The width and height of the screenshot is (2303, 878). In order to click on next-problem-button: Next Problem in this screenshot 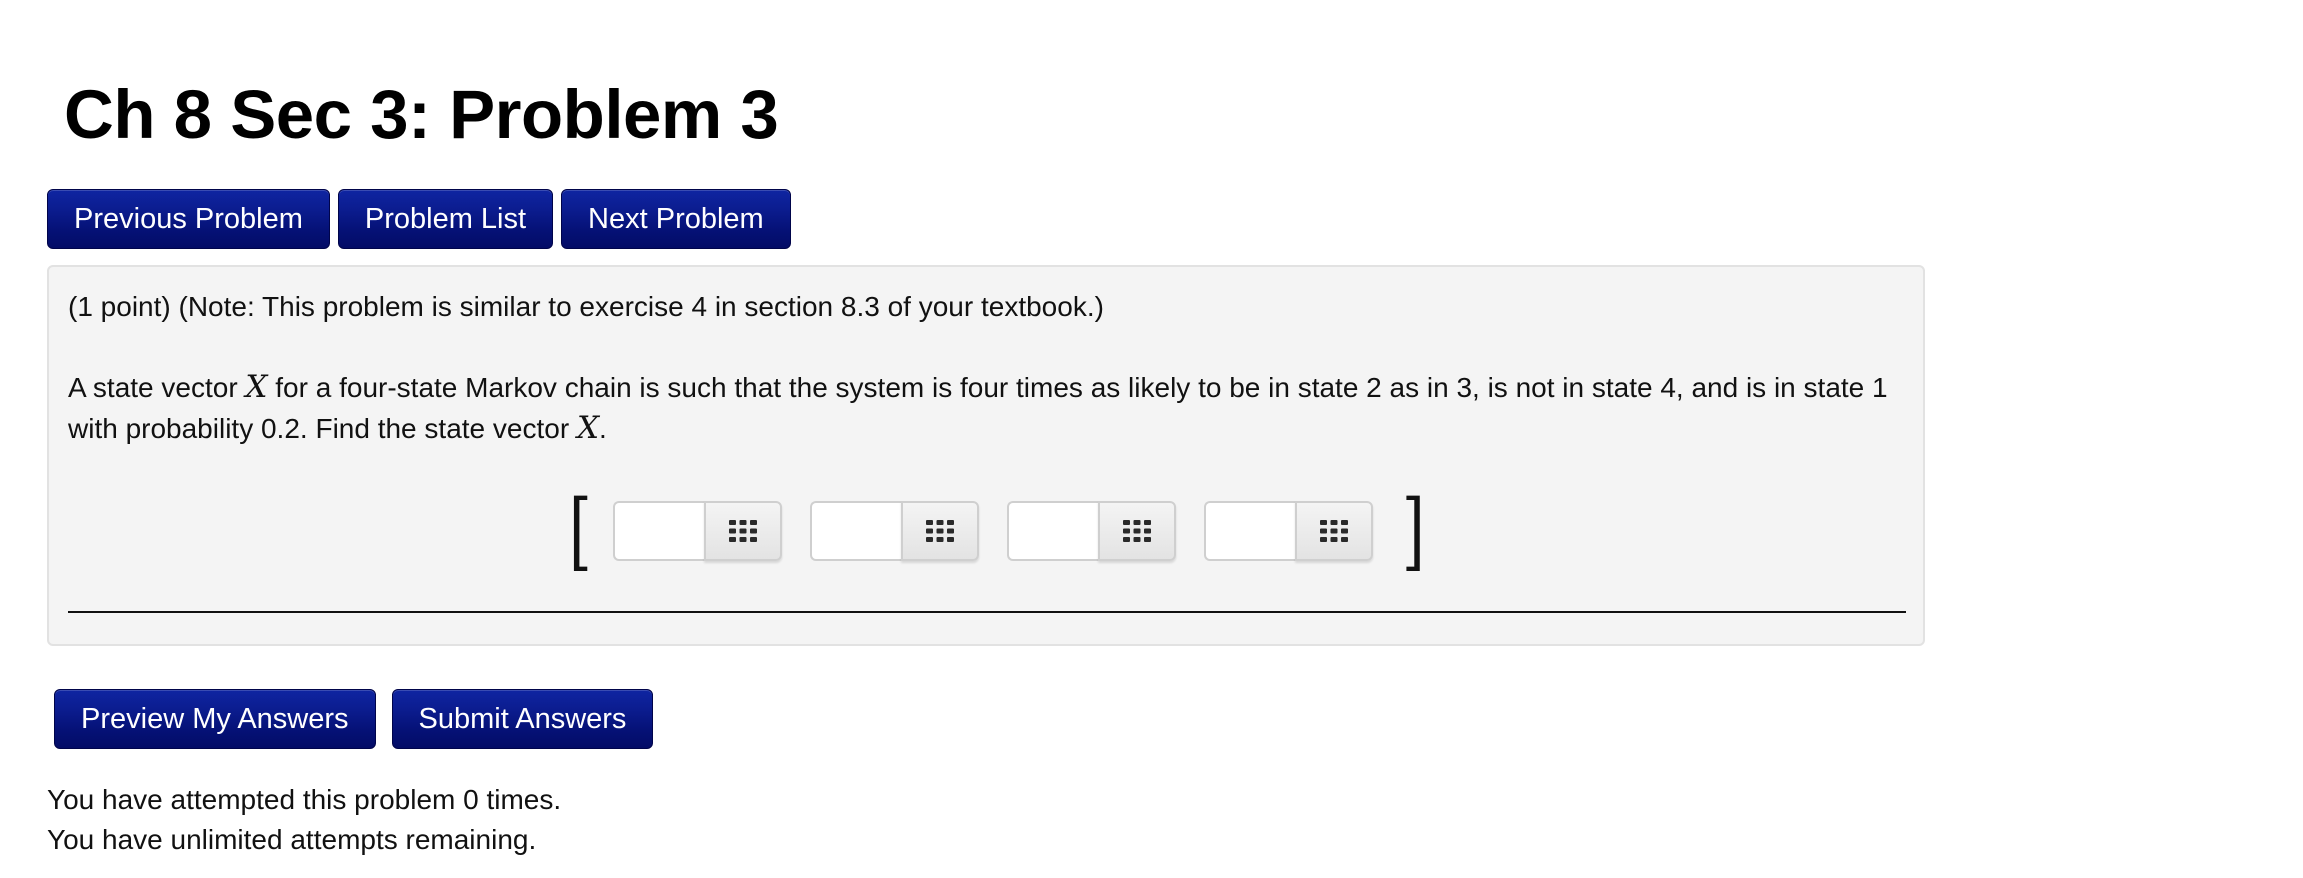, I will do `click(676, 219)`.